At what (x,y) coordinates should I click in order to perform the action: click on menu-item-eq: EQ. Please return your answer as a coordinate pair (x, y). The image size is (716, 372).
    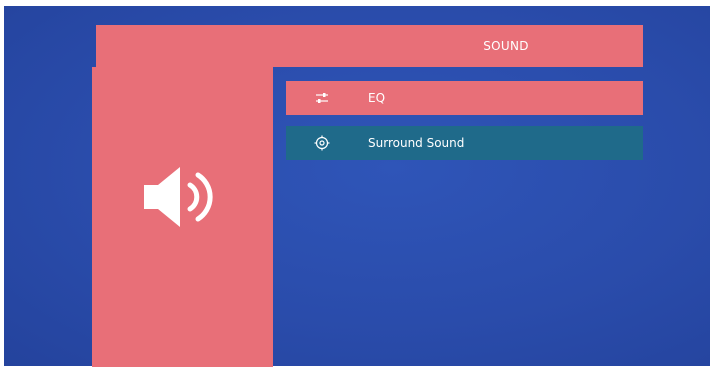
    Looking at the image, I should click on (464, 98).